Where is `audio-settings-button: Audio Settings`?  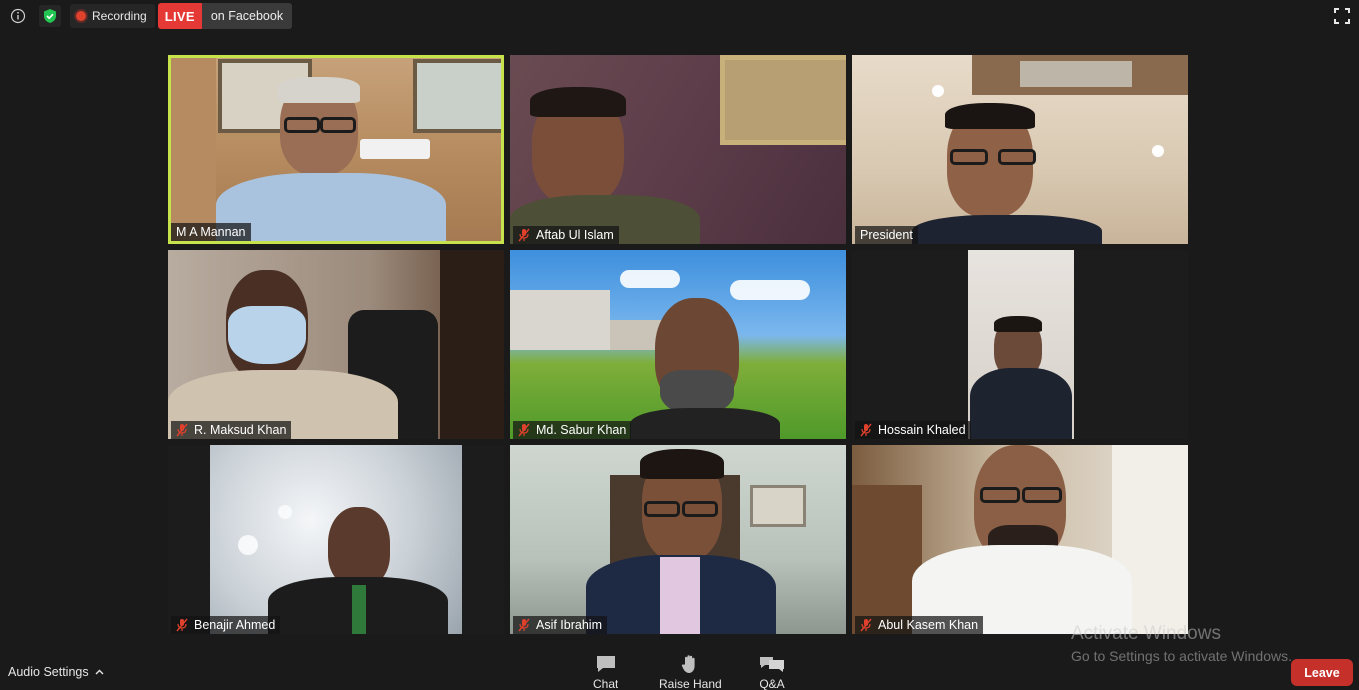
audio-settings-button: Audio Settings is located at coordinates (56, 672).